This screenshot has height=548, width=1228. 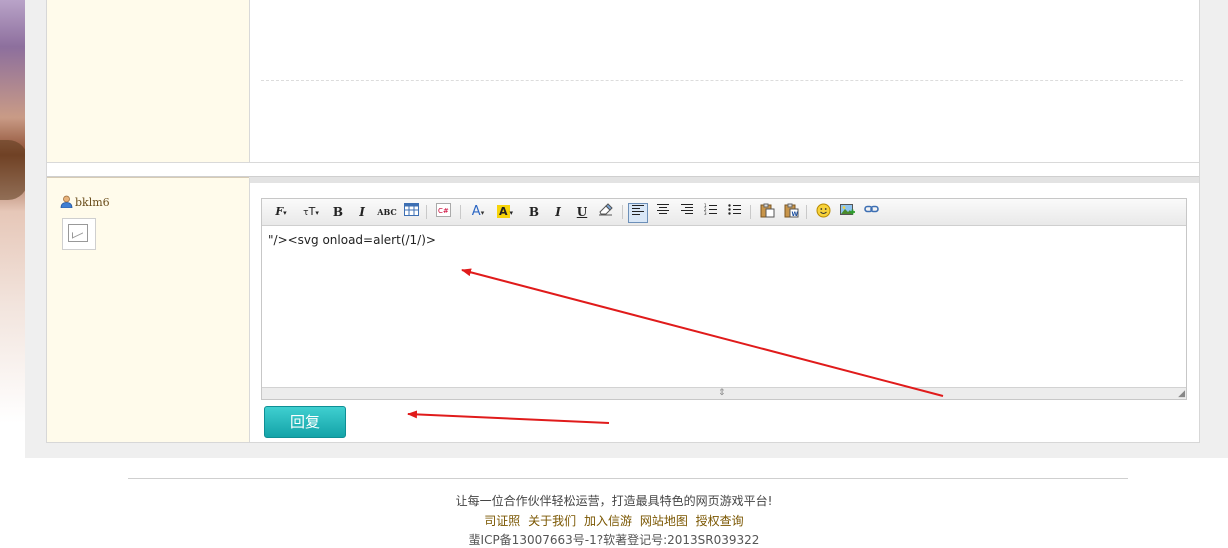 I want to click on paste-word-icon: W, so click(x=791, y=210).